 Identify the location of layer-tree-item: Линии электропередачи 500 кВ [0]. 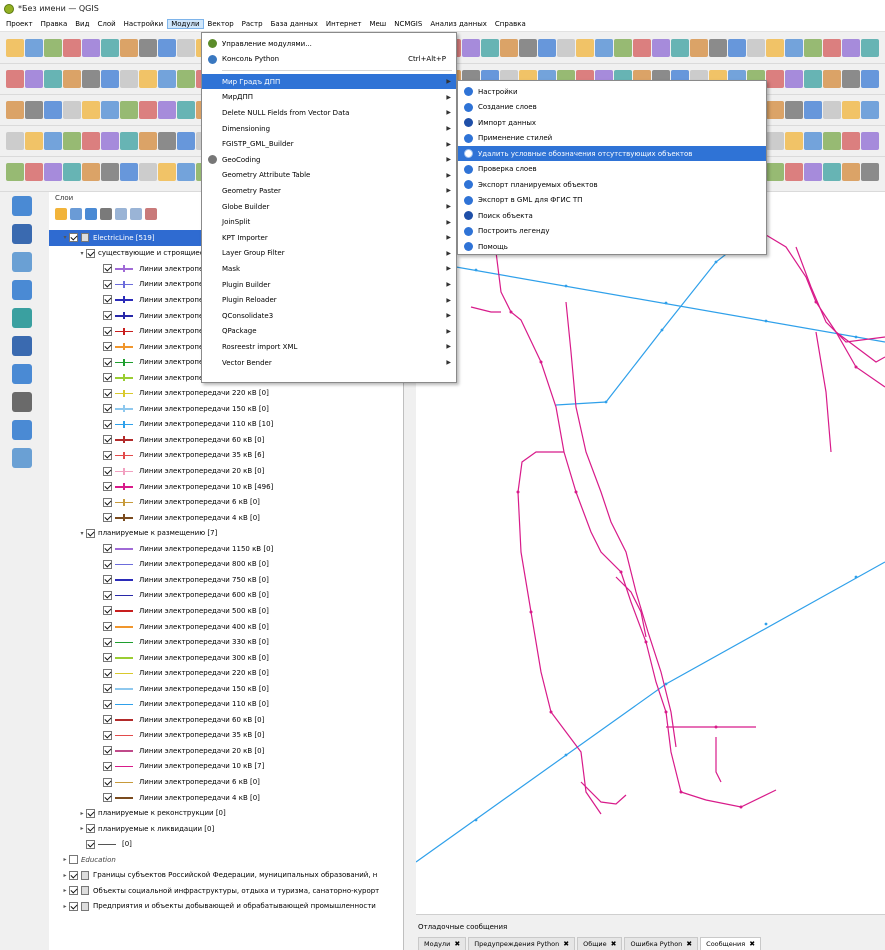
(226, 611).